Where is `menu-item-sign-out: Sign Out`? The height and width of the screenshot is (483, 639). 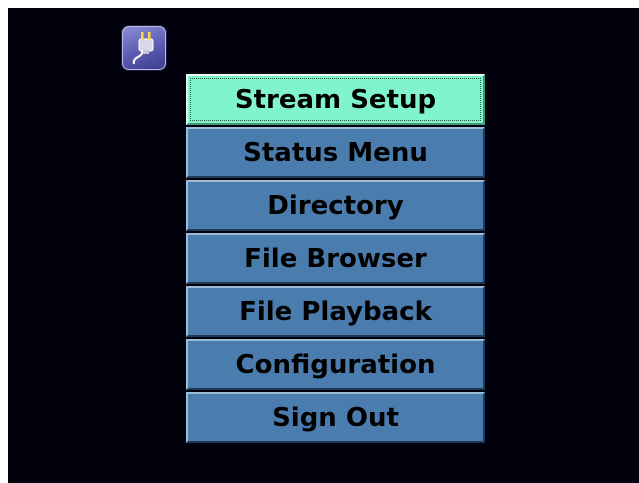
menu-item-sign-out: Sign Out is located at coordinates (335, 417).